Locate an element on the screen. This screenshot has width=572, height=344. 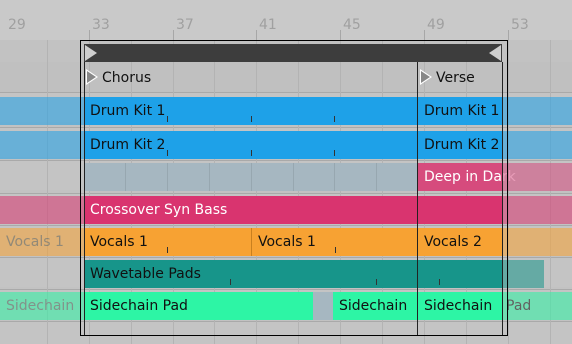
bar-number: 45 is located at coordinates (352, 25).